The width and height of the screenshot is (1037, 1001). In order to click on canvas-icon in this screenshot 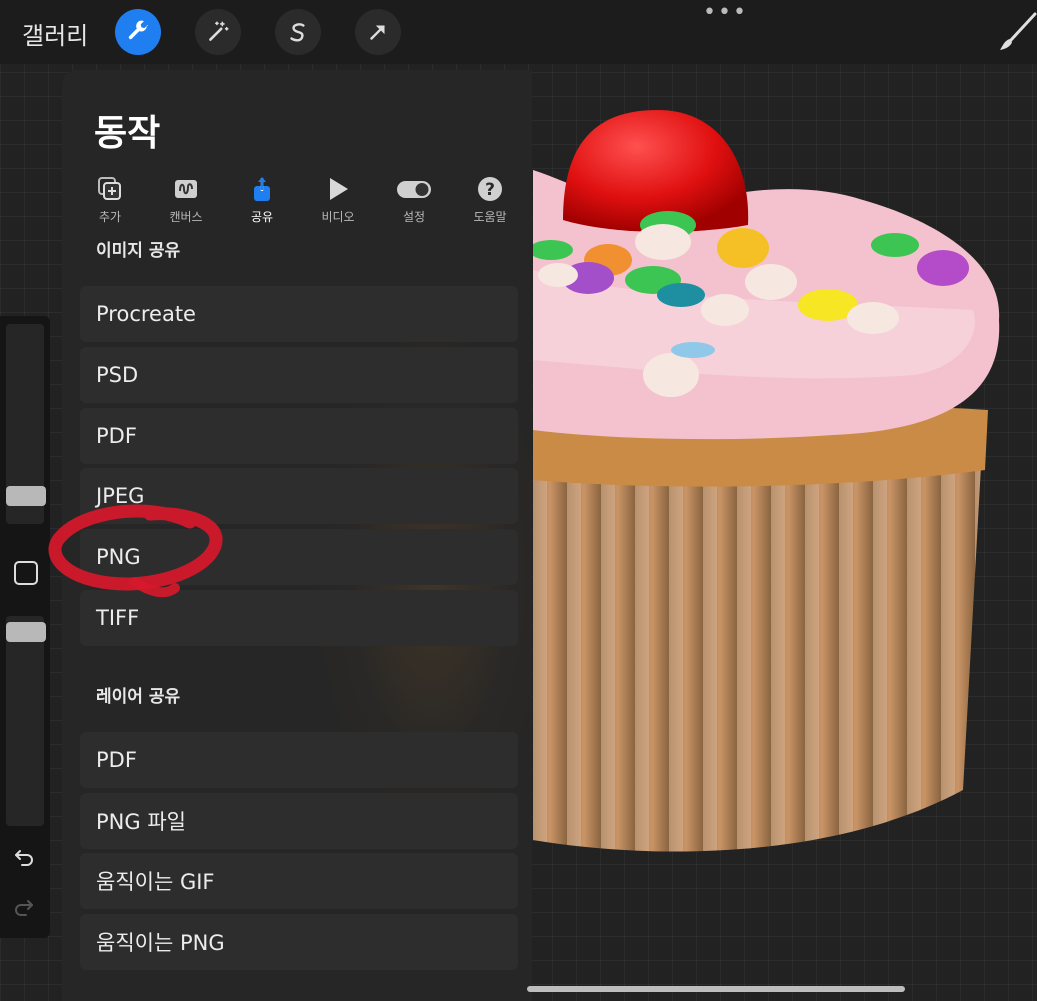, I will do `click(186, 189)`.